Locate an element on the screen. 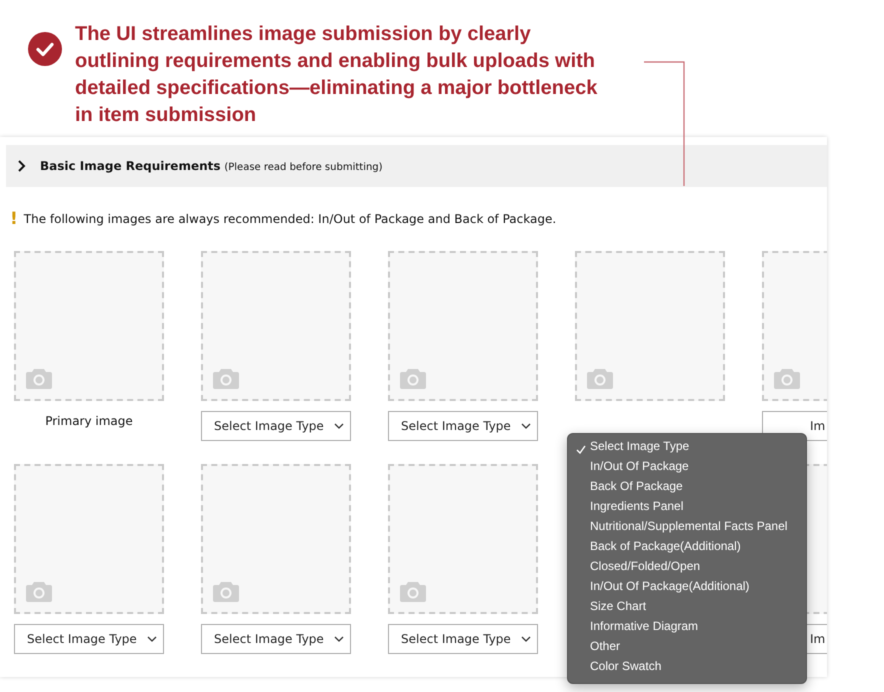  requirements-header: Basic Image Requirements (Please read before submitting) is located at coordinates (416, 166).